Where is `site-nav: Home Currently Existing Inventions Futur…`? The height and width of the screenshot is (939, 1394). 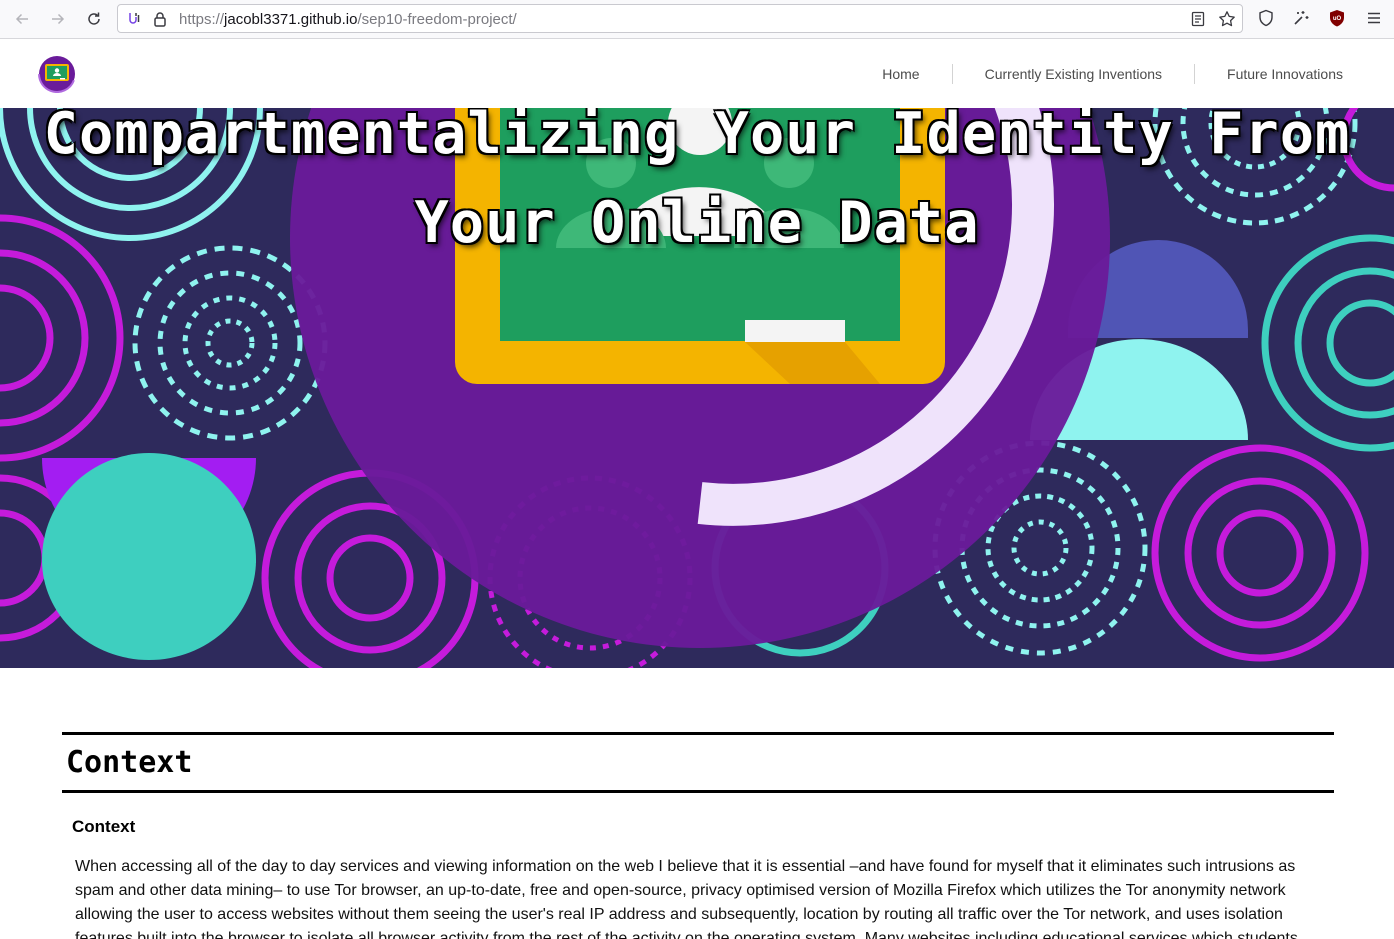
site-nav: Home Currently Existing Inventions Futur… is located at coordinates (1104, 74).